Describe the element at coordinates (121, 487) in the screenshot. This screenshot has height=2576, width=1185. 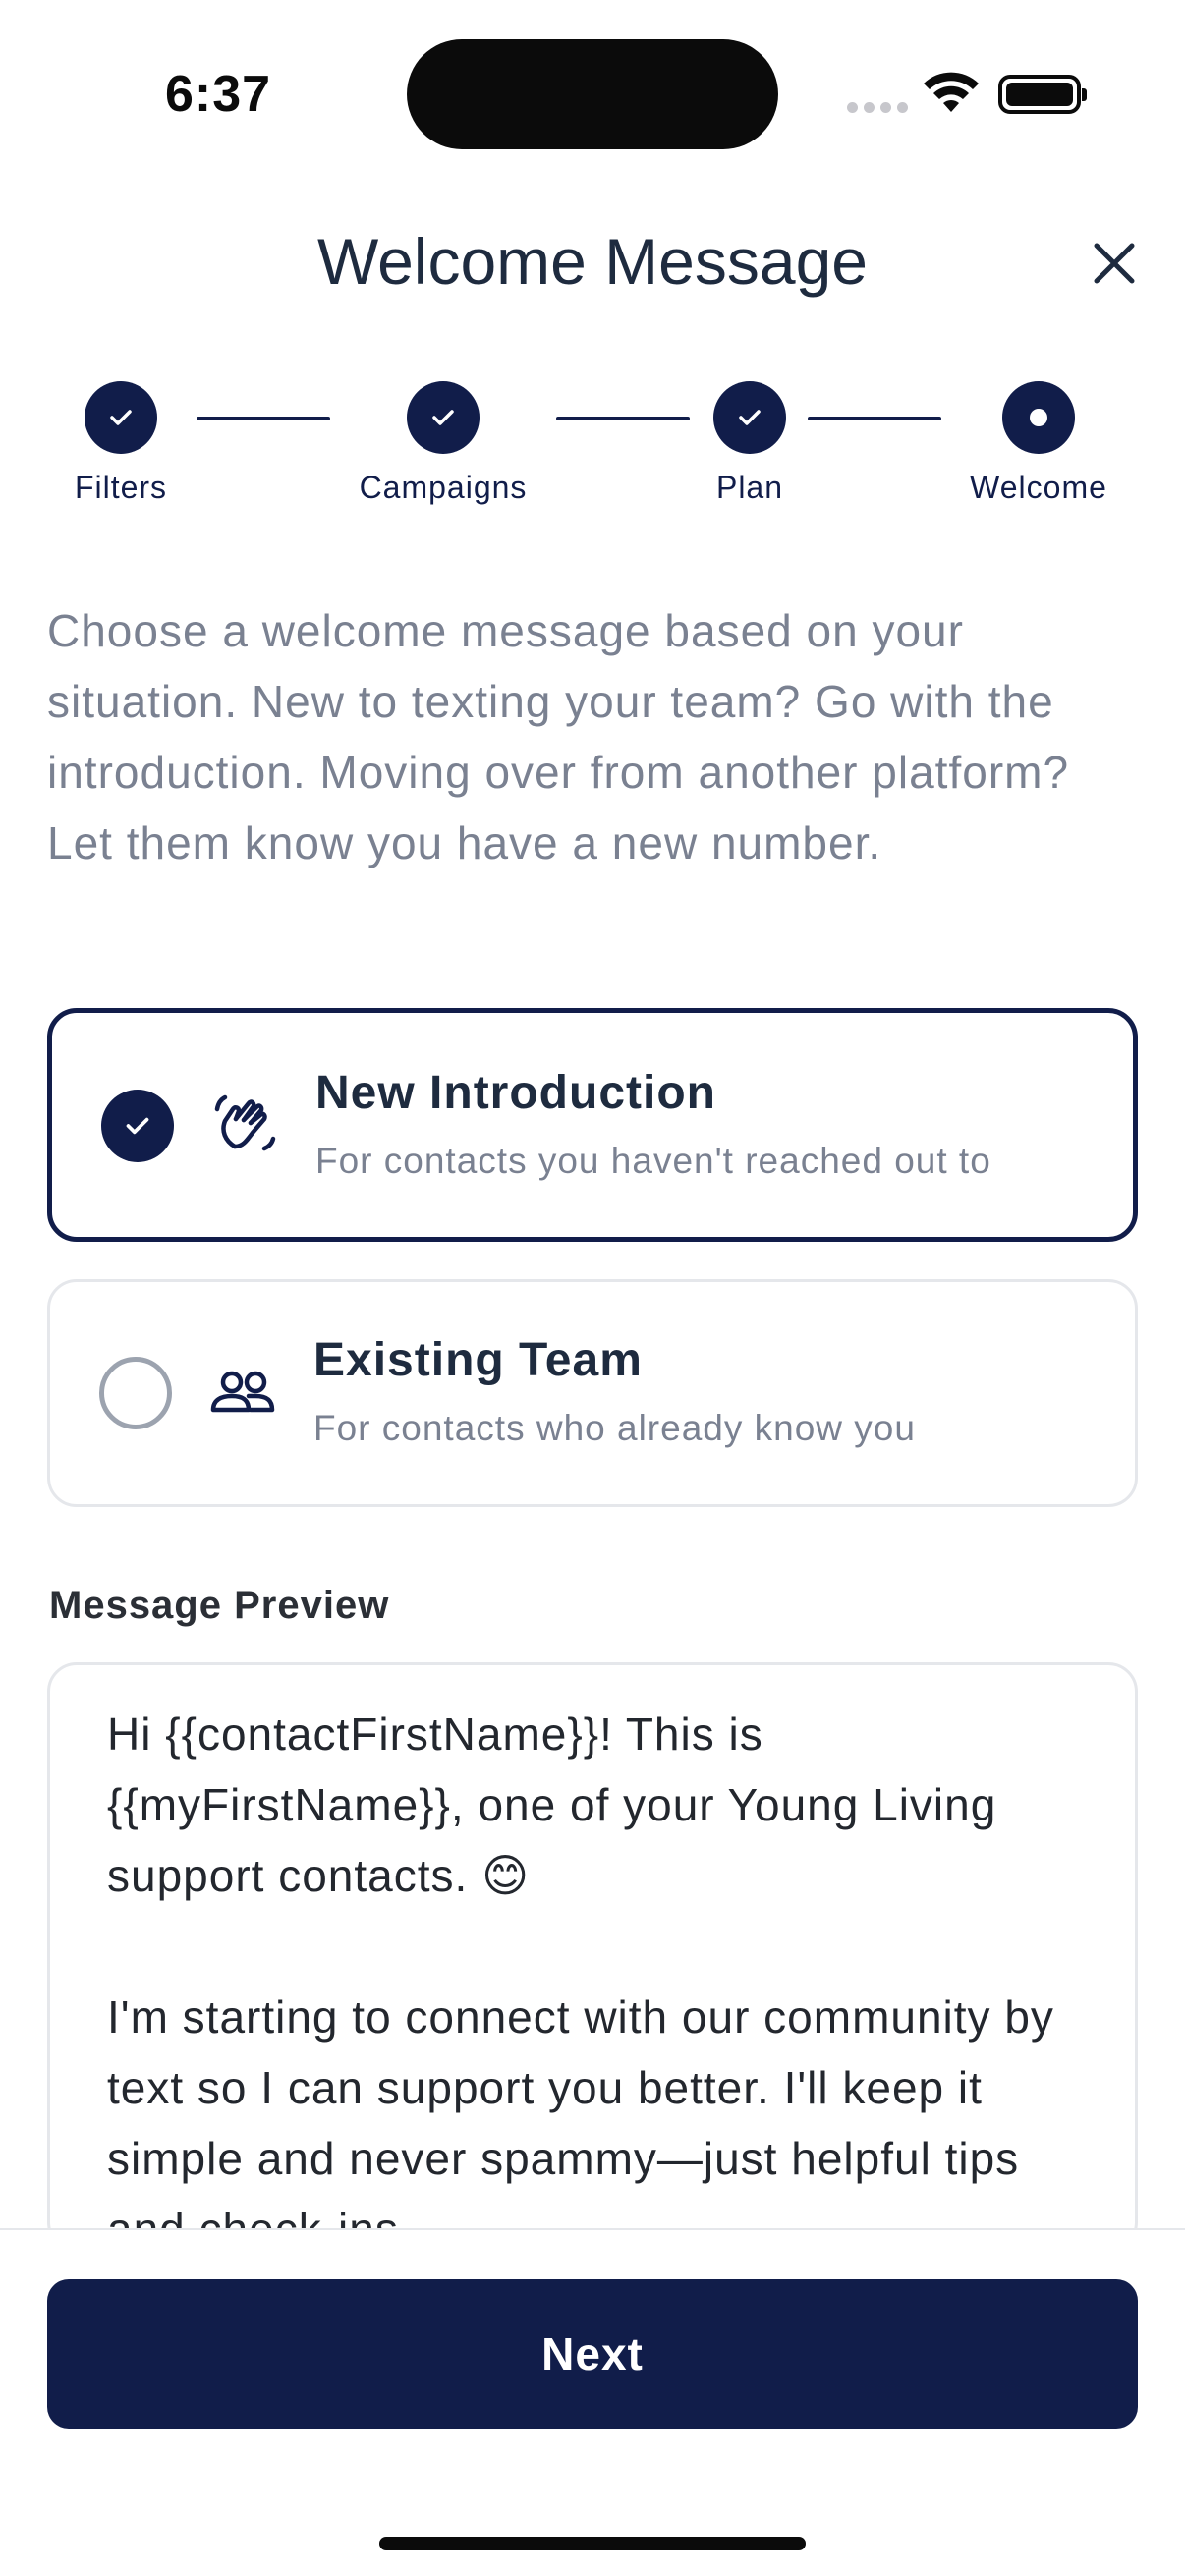
I see `step-label-filters: Filters` at that location.